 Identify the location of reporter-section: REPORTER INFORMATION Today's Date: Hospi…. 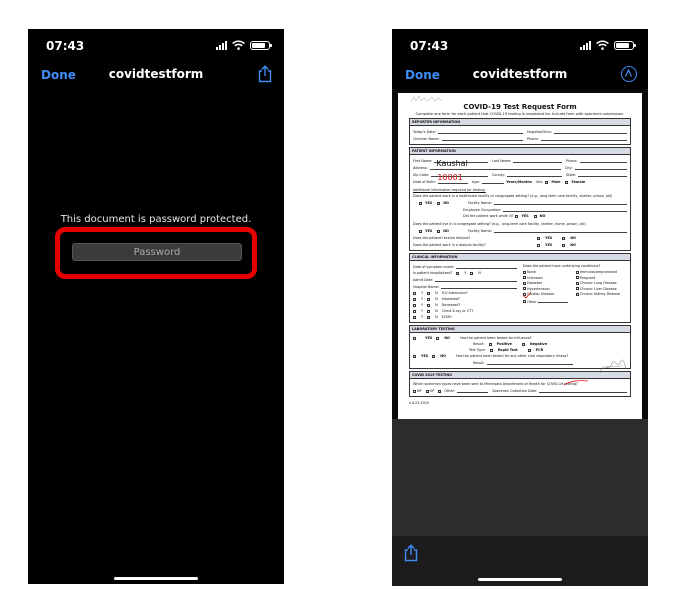
(520, 131).